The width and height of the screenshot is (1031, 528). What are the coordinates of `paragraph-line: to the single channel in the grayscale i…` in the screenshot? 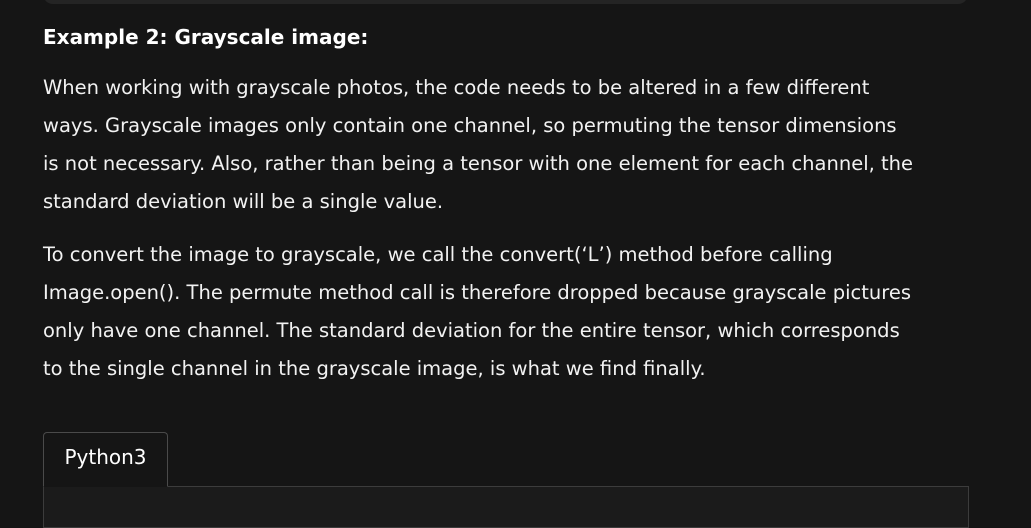 It's located at (374, 368).